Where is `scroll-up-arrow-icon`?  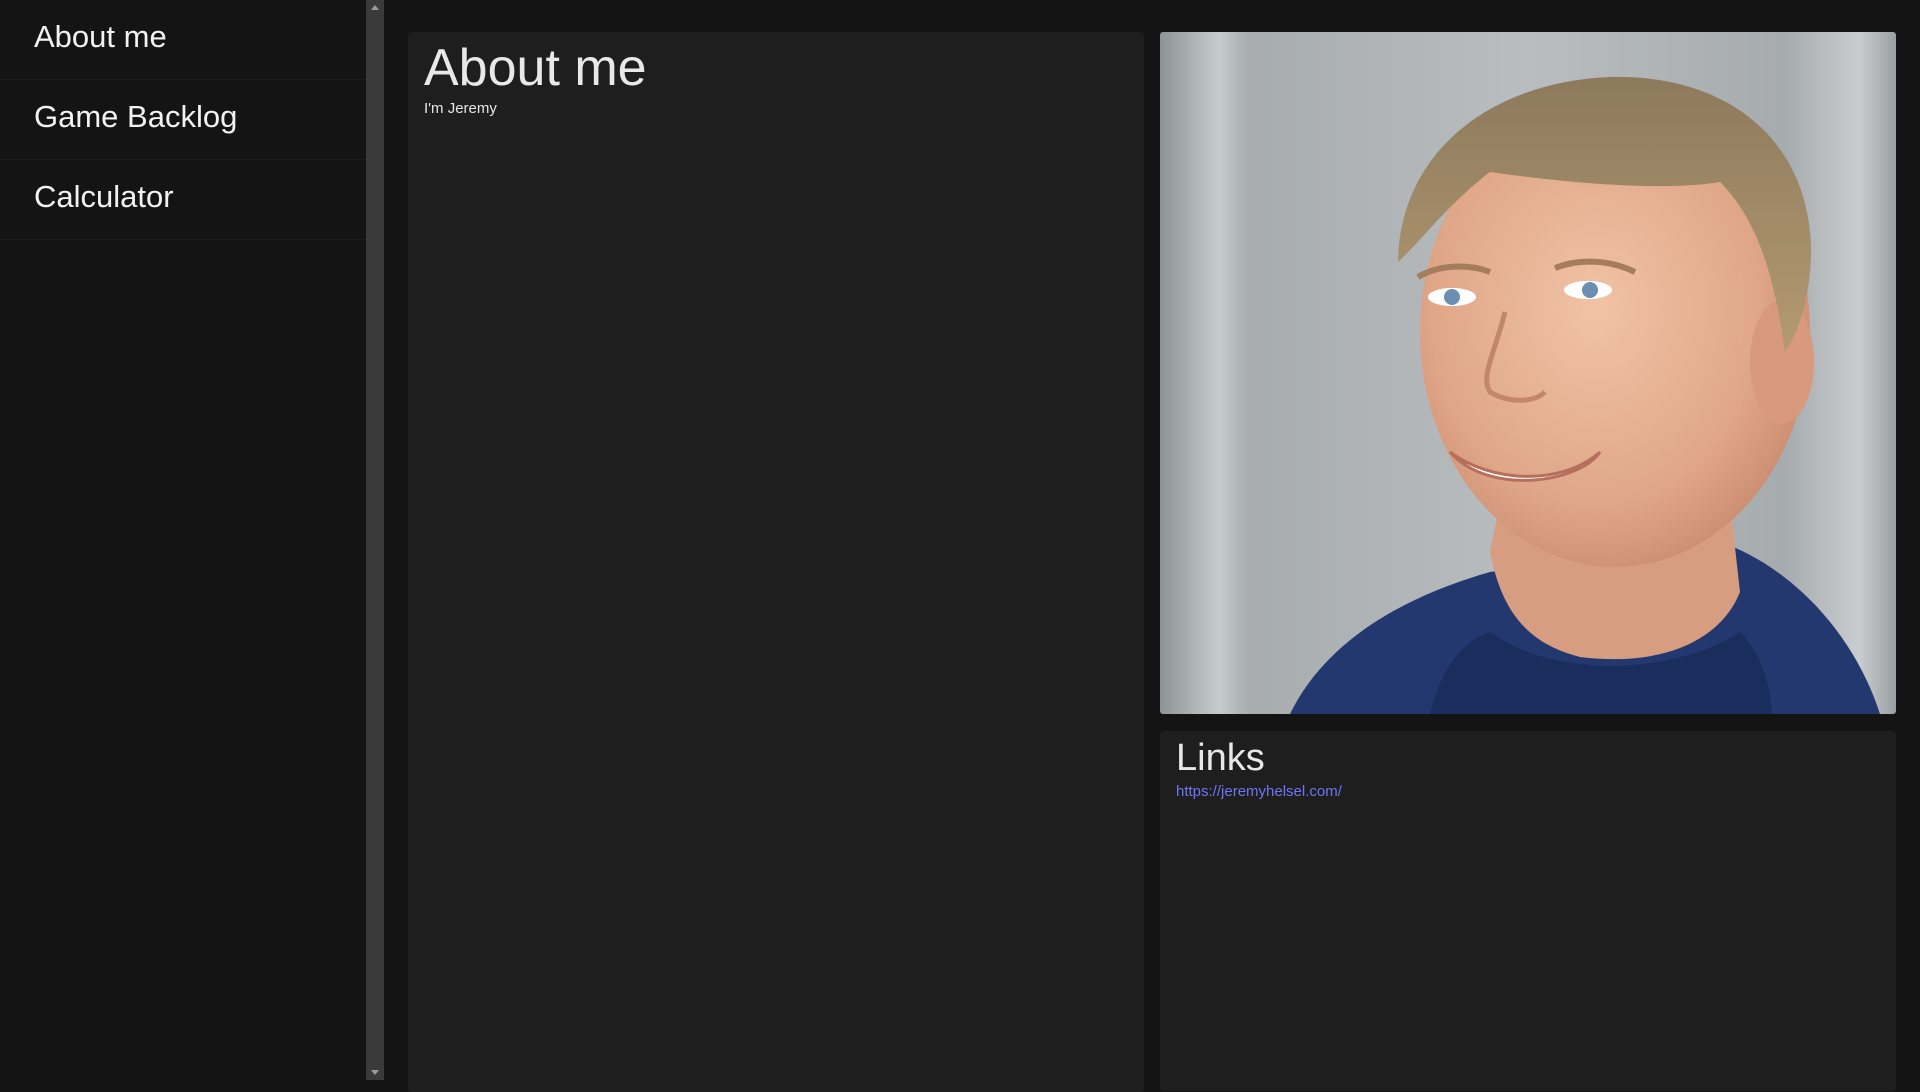 scroll-up-arrow-icon is located at coordinates (375, 7).